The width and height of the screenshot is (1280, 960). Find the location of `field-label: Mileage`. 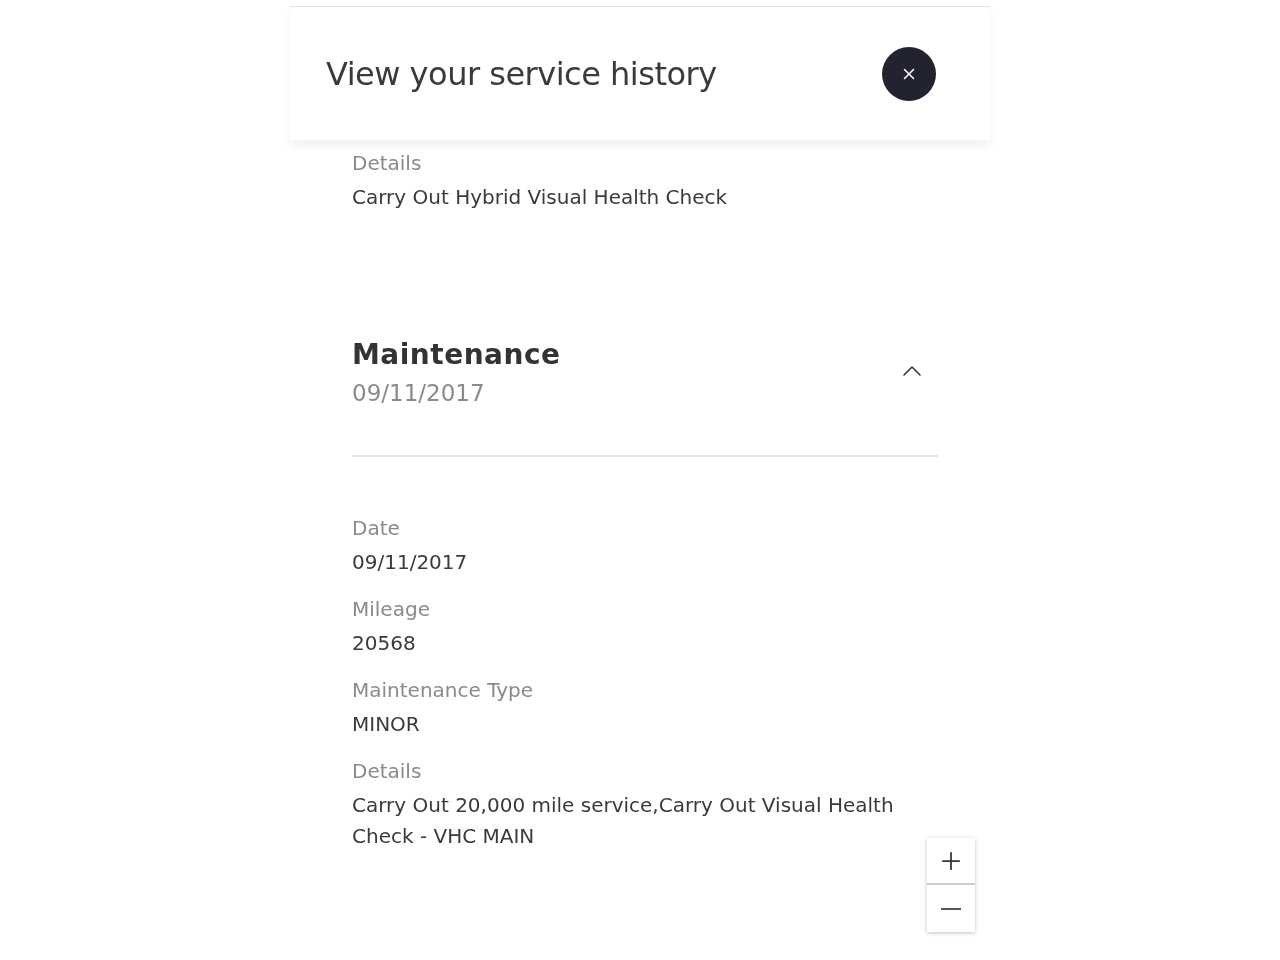

field-label: Mileage is located at coordinates (391, 609).